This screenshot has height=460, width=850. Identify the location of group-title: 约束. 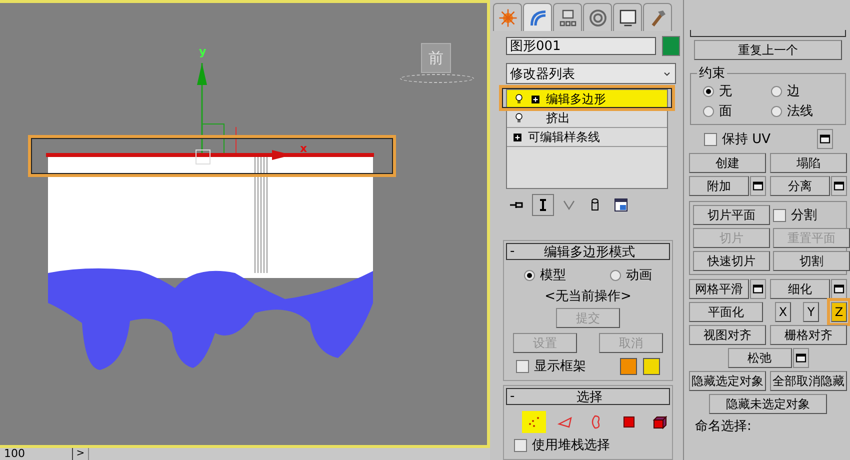
(712, 73).